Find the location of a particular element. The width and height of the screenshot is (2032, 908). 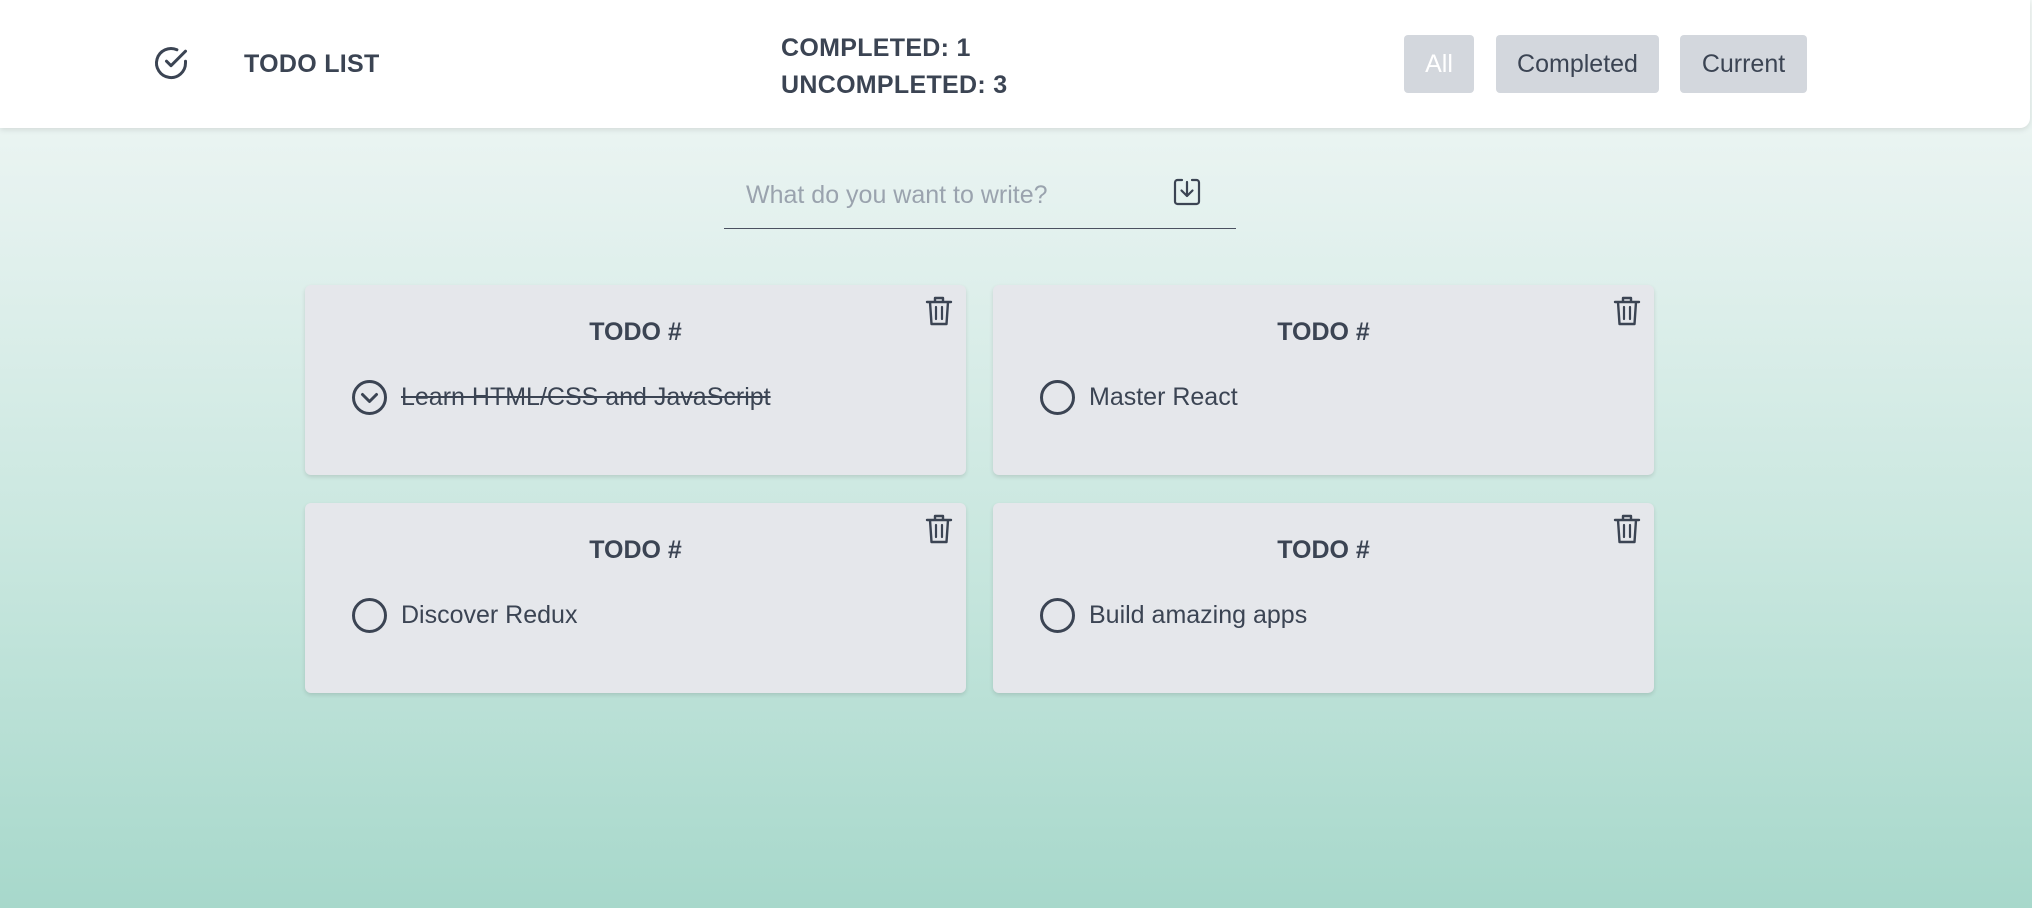

filter-all-button: All is located at coordinates (1439, 64).